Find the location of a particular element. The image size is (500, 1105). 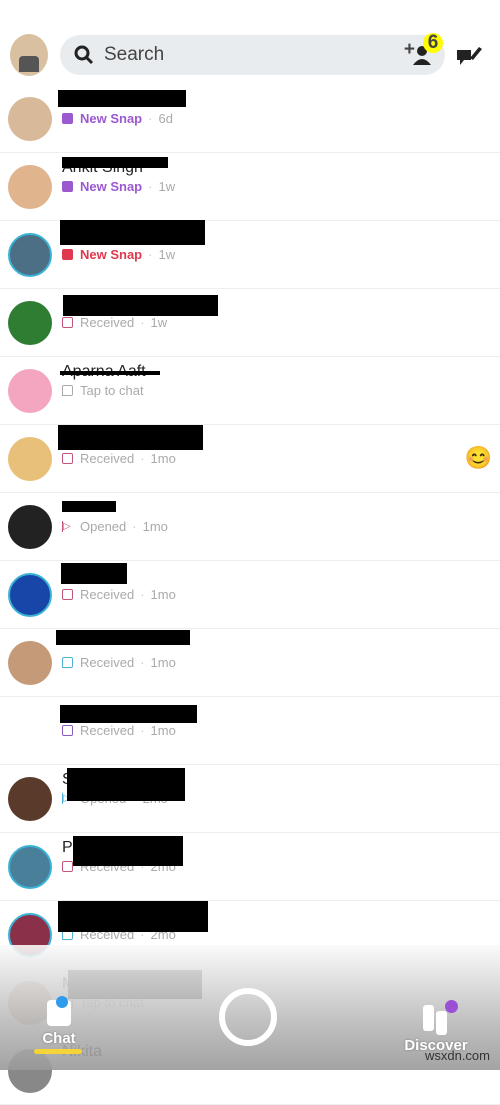

active-tab-underline is located at coordinates (58, 1051).